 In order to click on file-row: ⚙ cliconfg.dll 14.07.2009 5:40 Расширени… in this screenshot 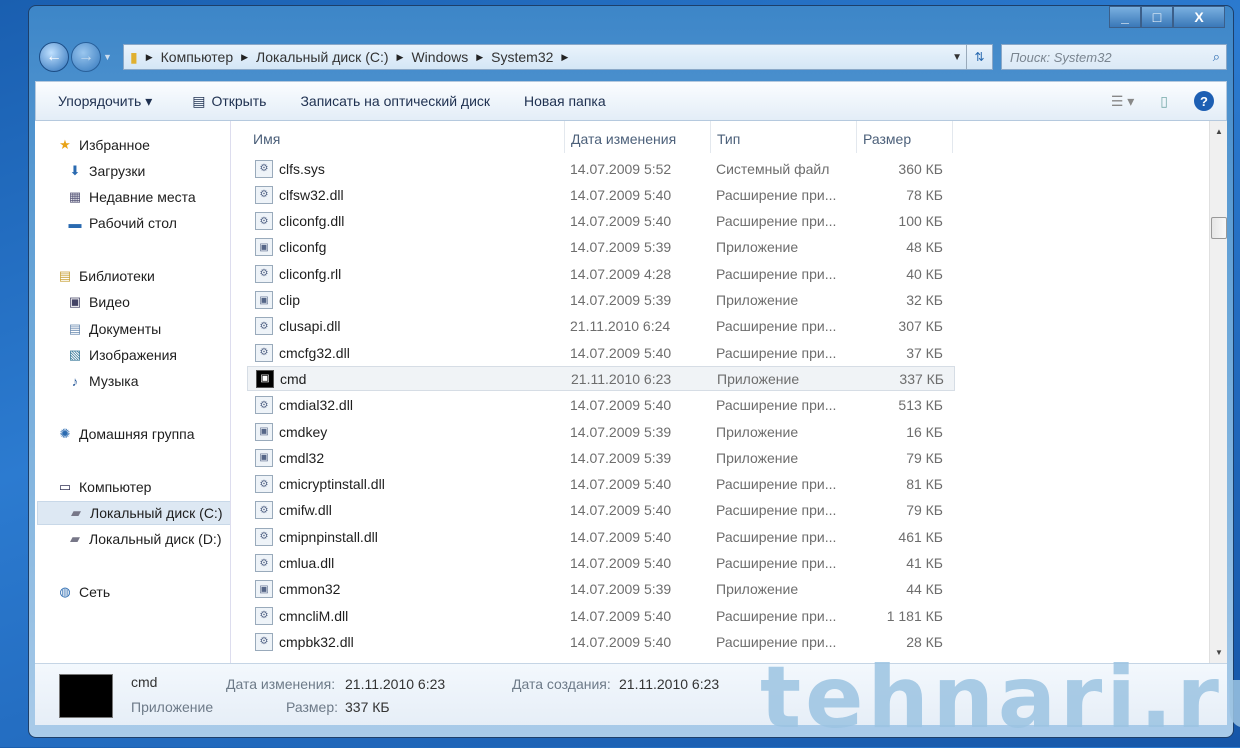, I will do `click(601, 221)`.